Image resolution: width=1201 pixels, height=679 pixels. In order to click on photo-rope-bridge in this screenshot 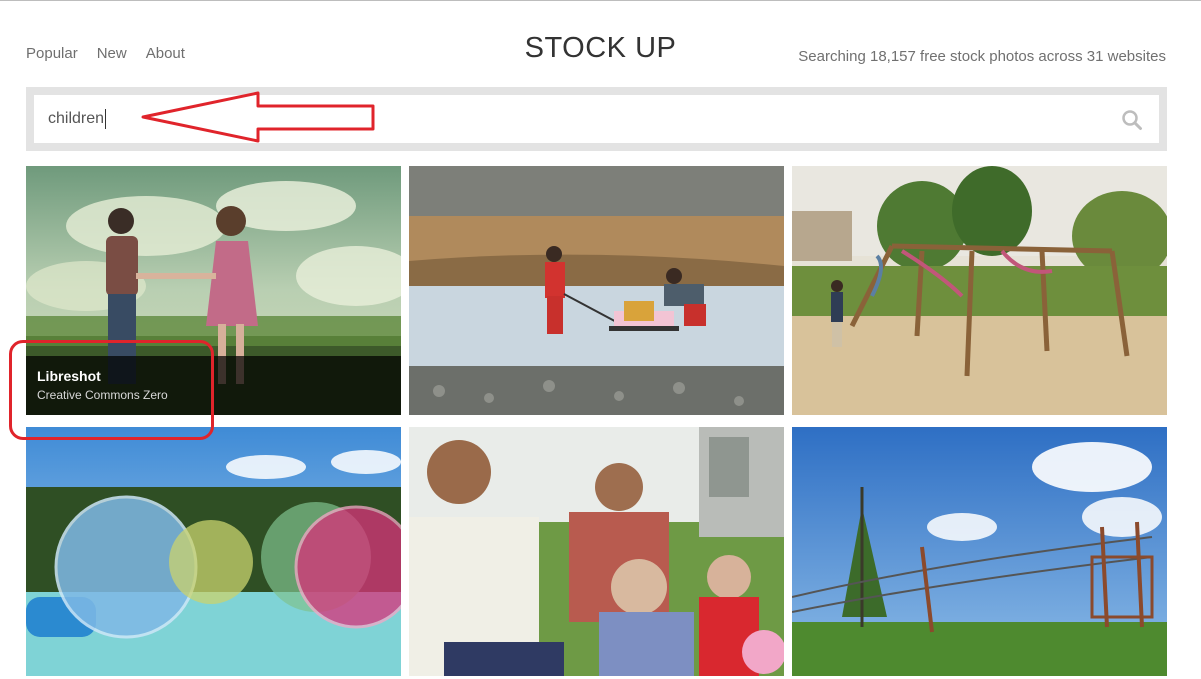, I will do `click(979, 551)`.